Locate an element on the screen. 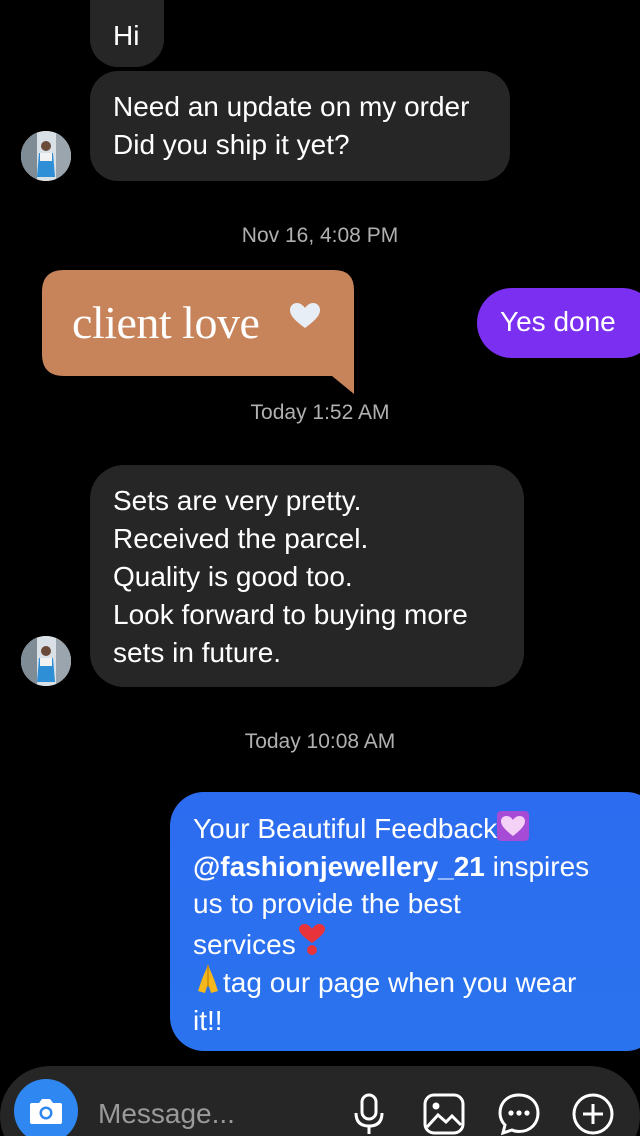 The height and width of the screenshot is (1136, 640). image-caption: client love is located at coordinates (166, 322).